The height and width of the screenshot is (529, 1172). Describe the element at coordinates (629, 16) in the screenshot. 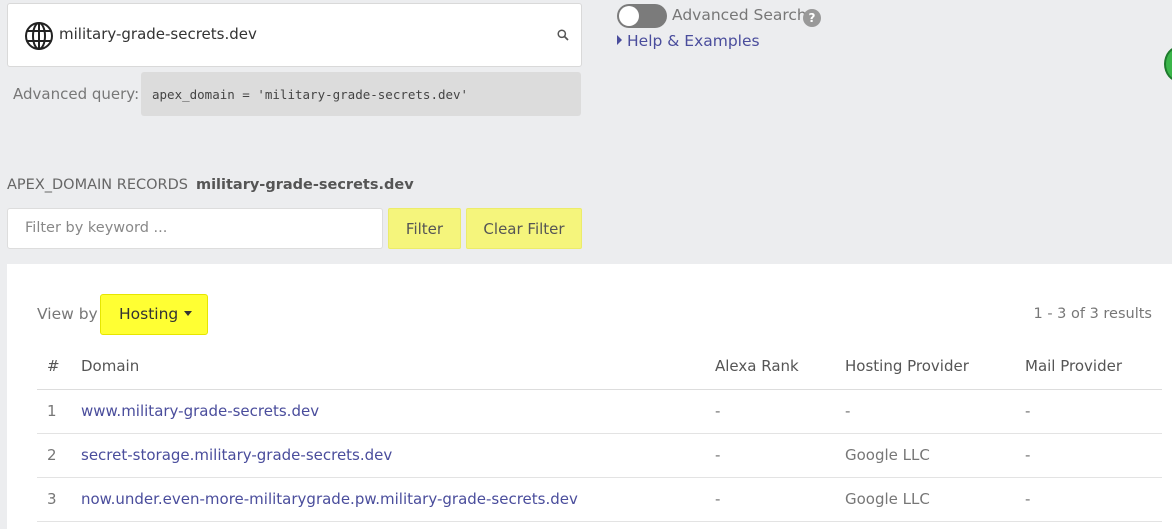

I see `toggle-knob` at that location.